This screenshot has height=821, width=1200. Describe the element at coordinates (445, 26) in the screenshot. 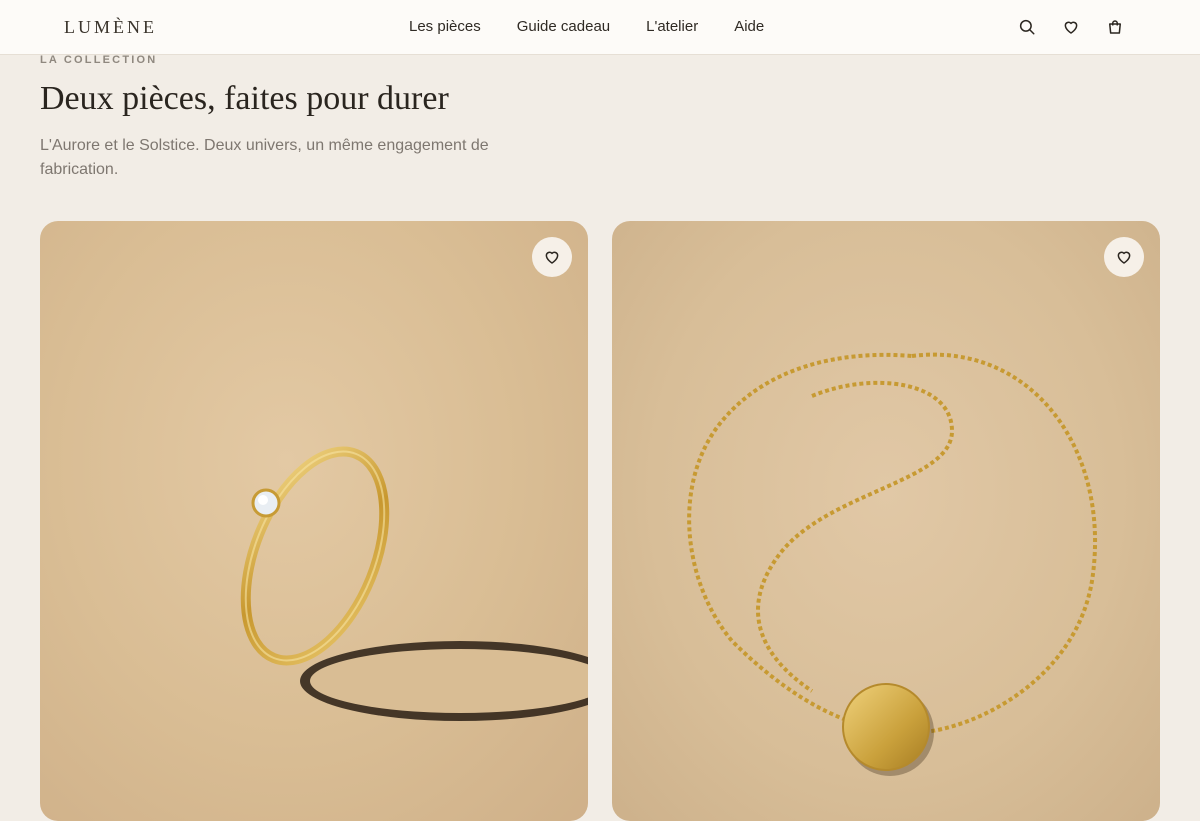

I see `nav-item-les-pieces: Les pièces` at that location.